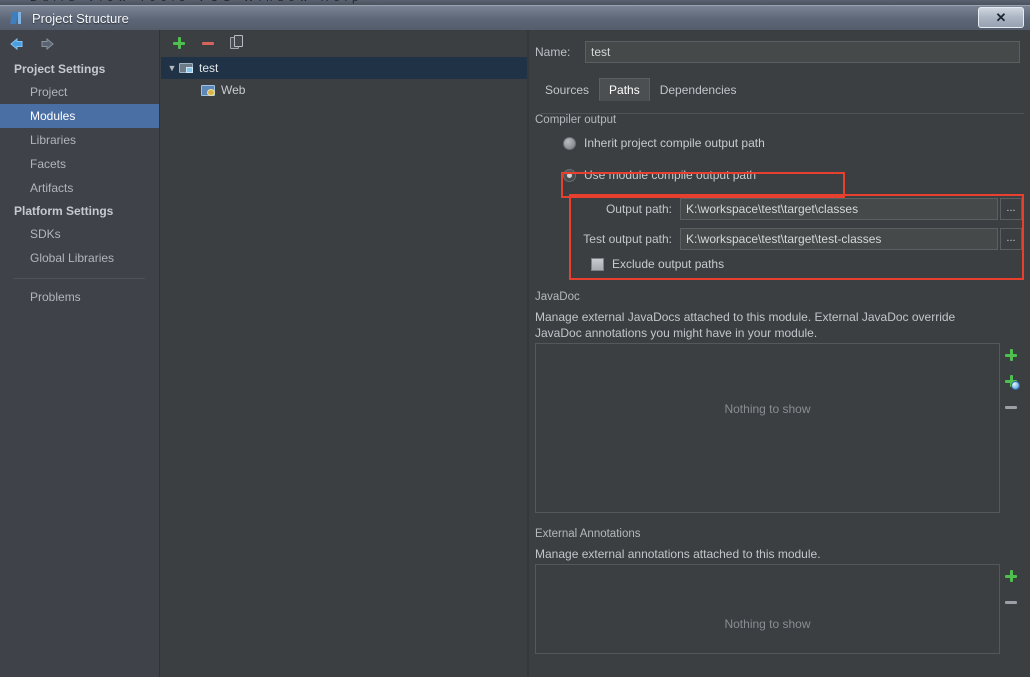 This screenshot has width=1030, height=677. I want to click on sidebar-divider, so click(79, 278).